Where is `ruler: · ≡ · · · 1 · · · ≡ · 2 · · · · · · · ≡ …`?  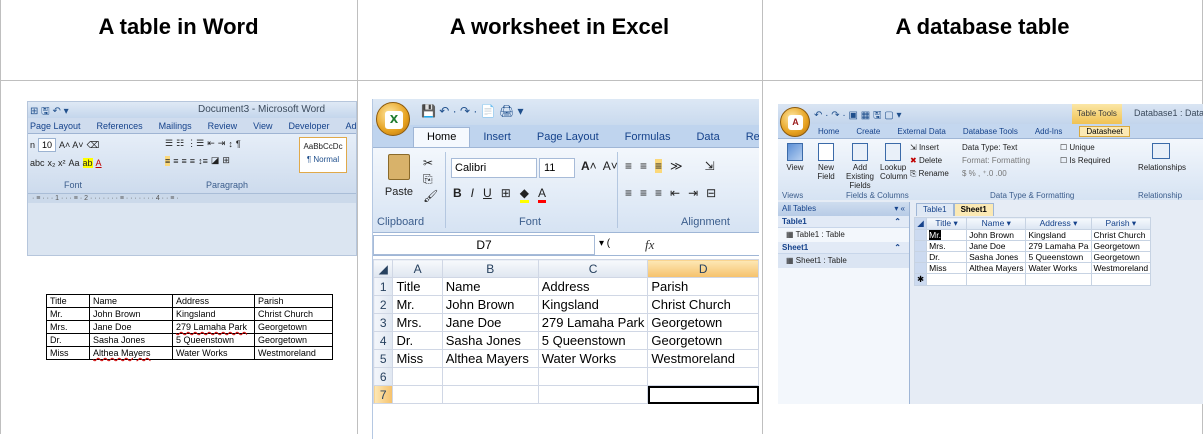 ruler: · ≡ · · · 1 · · · ≡ · 2 · · · · · · · ≡ … is located at coordinates (192, 198).